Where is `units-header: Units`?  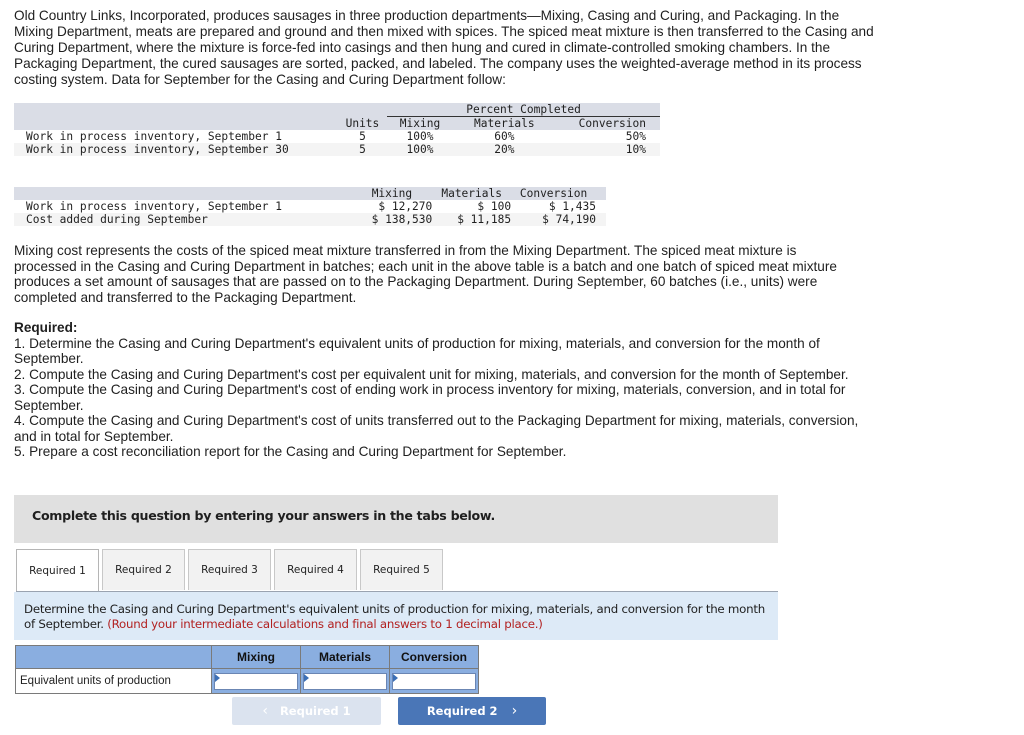 units-header: Units is located at coordinates (362, 123).